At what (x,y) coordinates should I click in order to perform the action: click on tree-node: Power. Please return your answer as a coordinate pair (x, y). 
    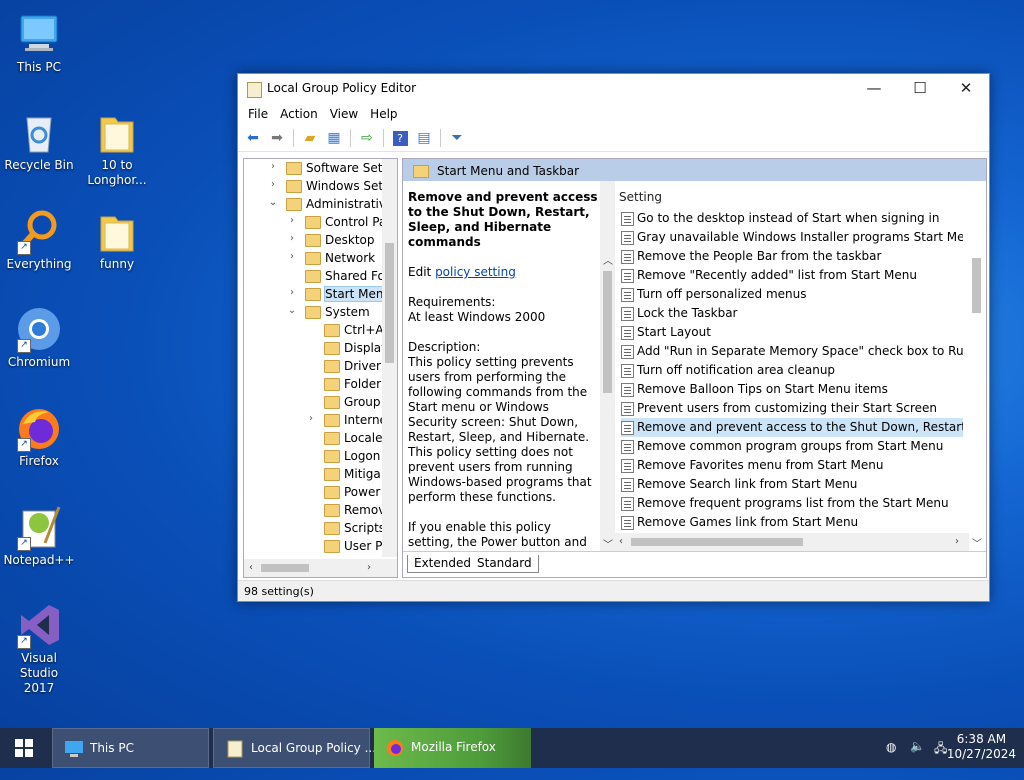
    Looking at the image, I should click on (313, 492).